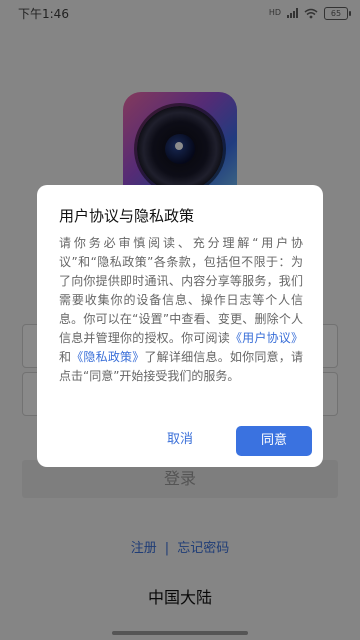 This screenshot has width=360, height=640. Describe the element at coordinates (274, 441) in the screenshot. I see `agree-button: 同意` at that location.